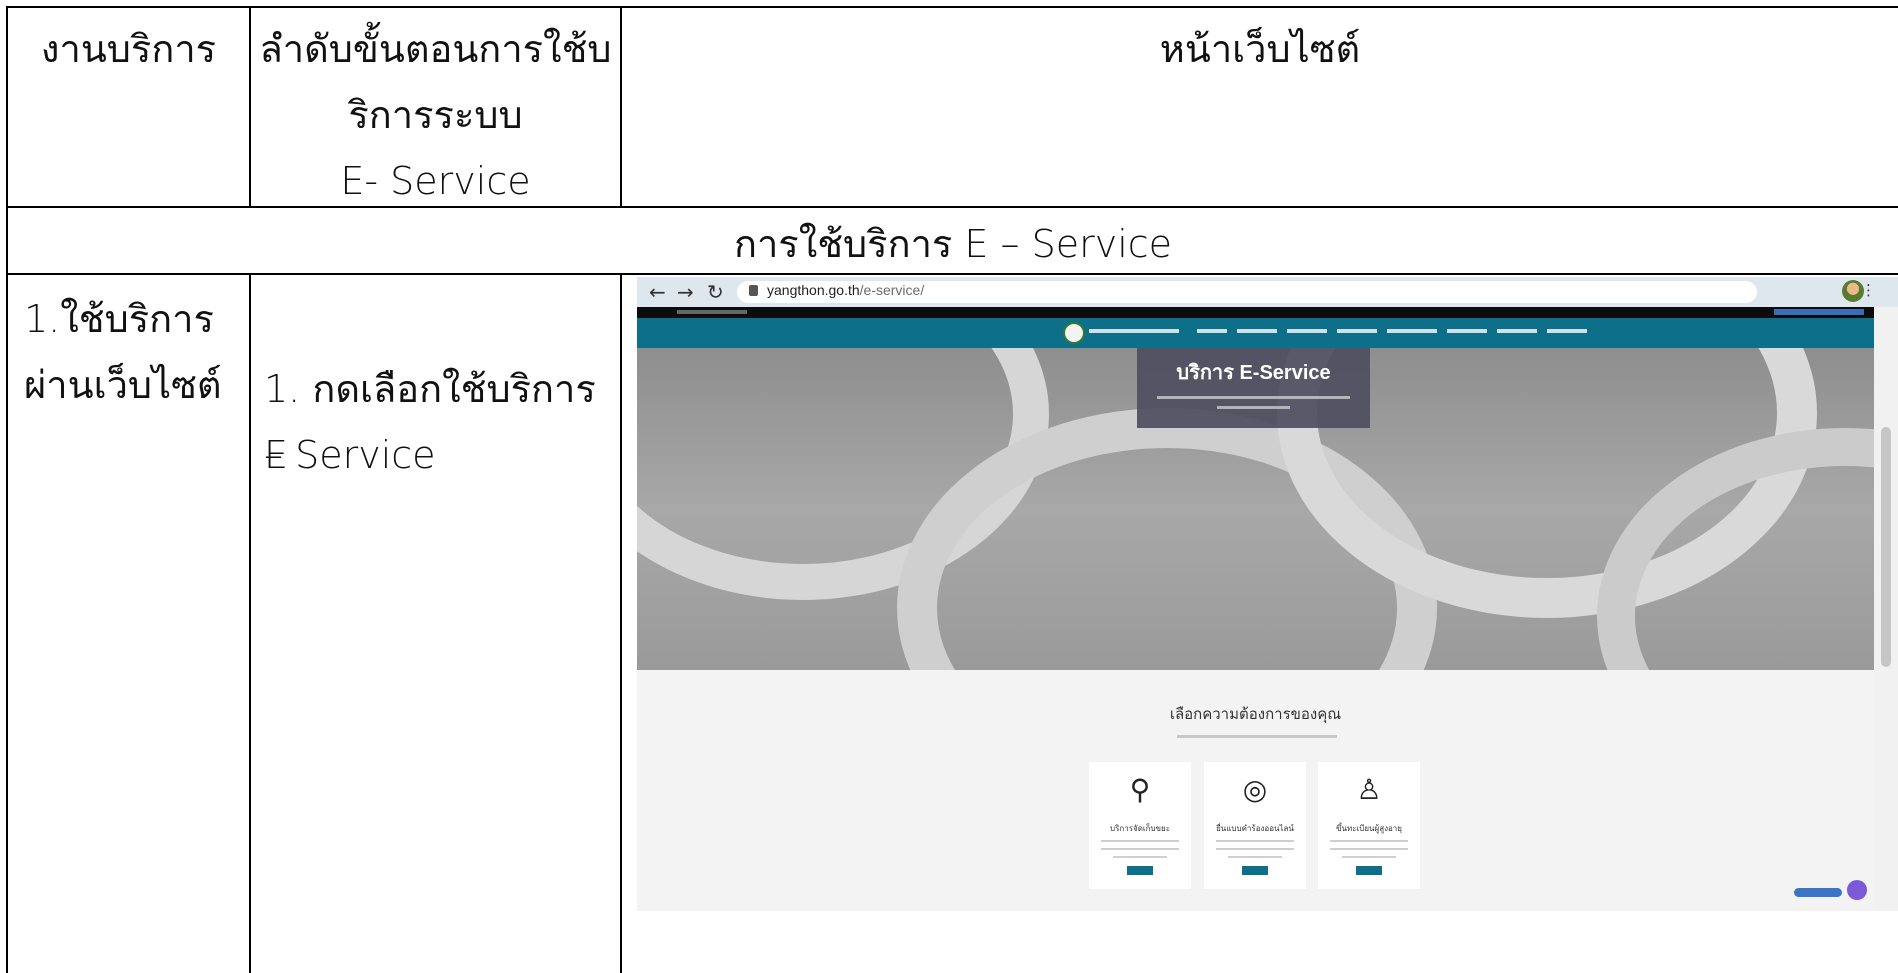 The height and width of the screenshot is (973, 1898). What do you see at coordinates (1253, 407) in the screenshot?
I see `hero-caption-line2` at bounding box center [1253, 407].